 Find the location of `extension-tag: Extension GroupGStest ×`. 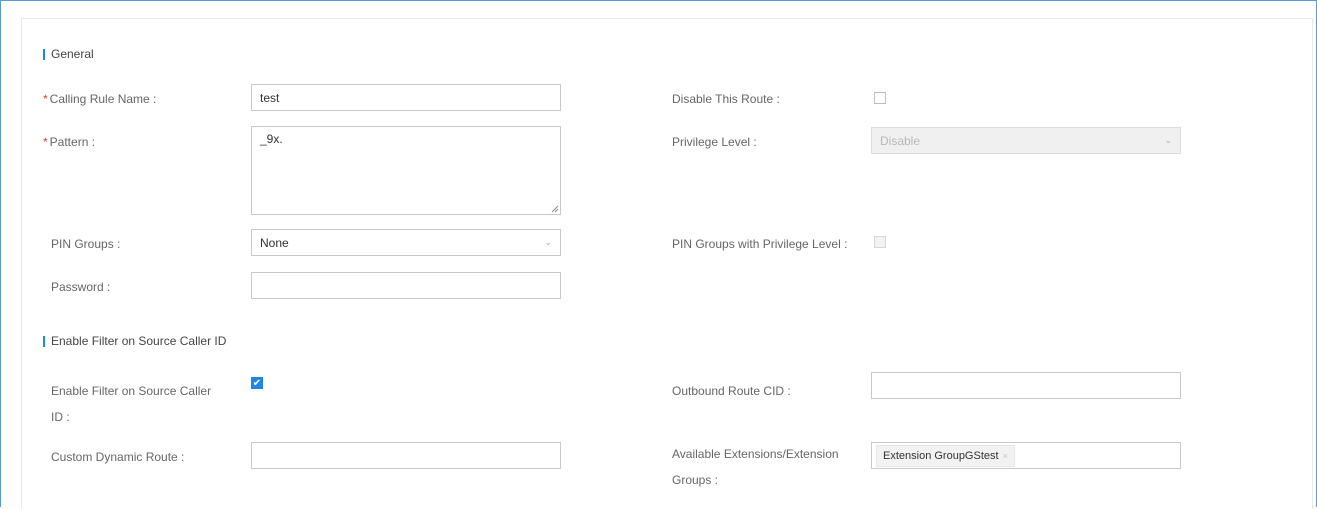

extension-tag: Extension GroupGStest × is located at coordinates (945, 455).